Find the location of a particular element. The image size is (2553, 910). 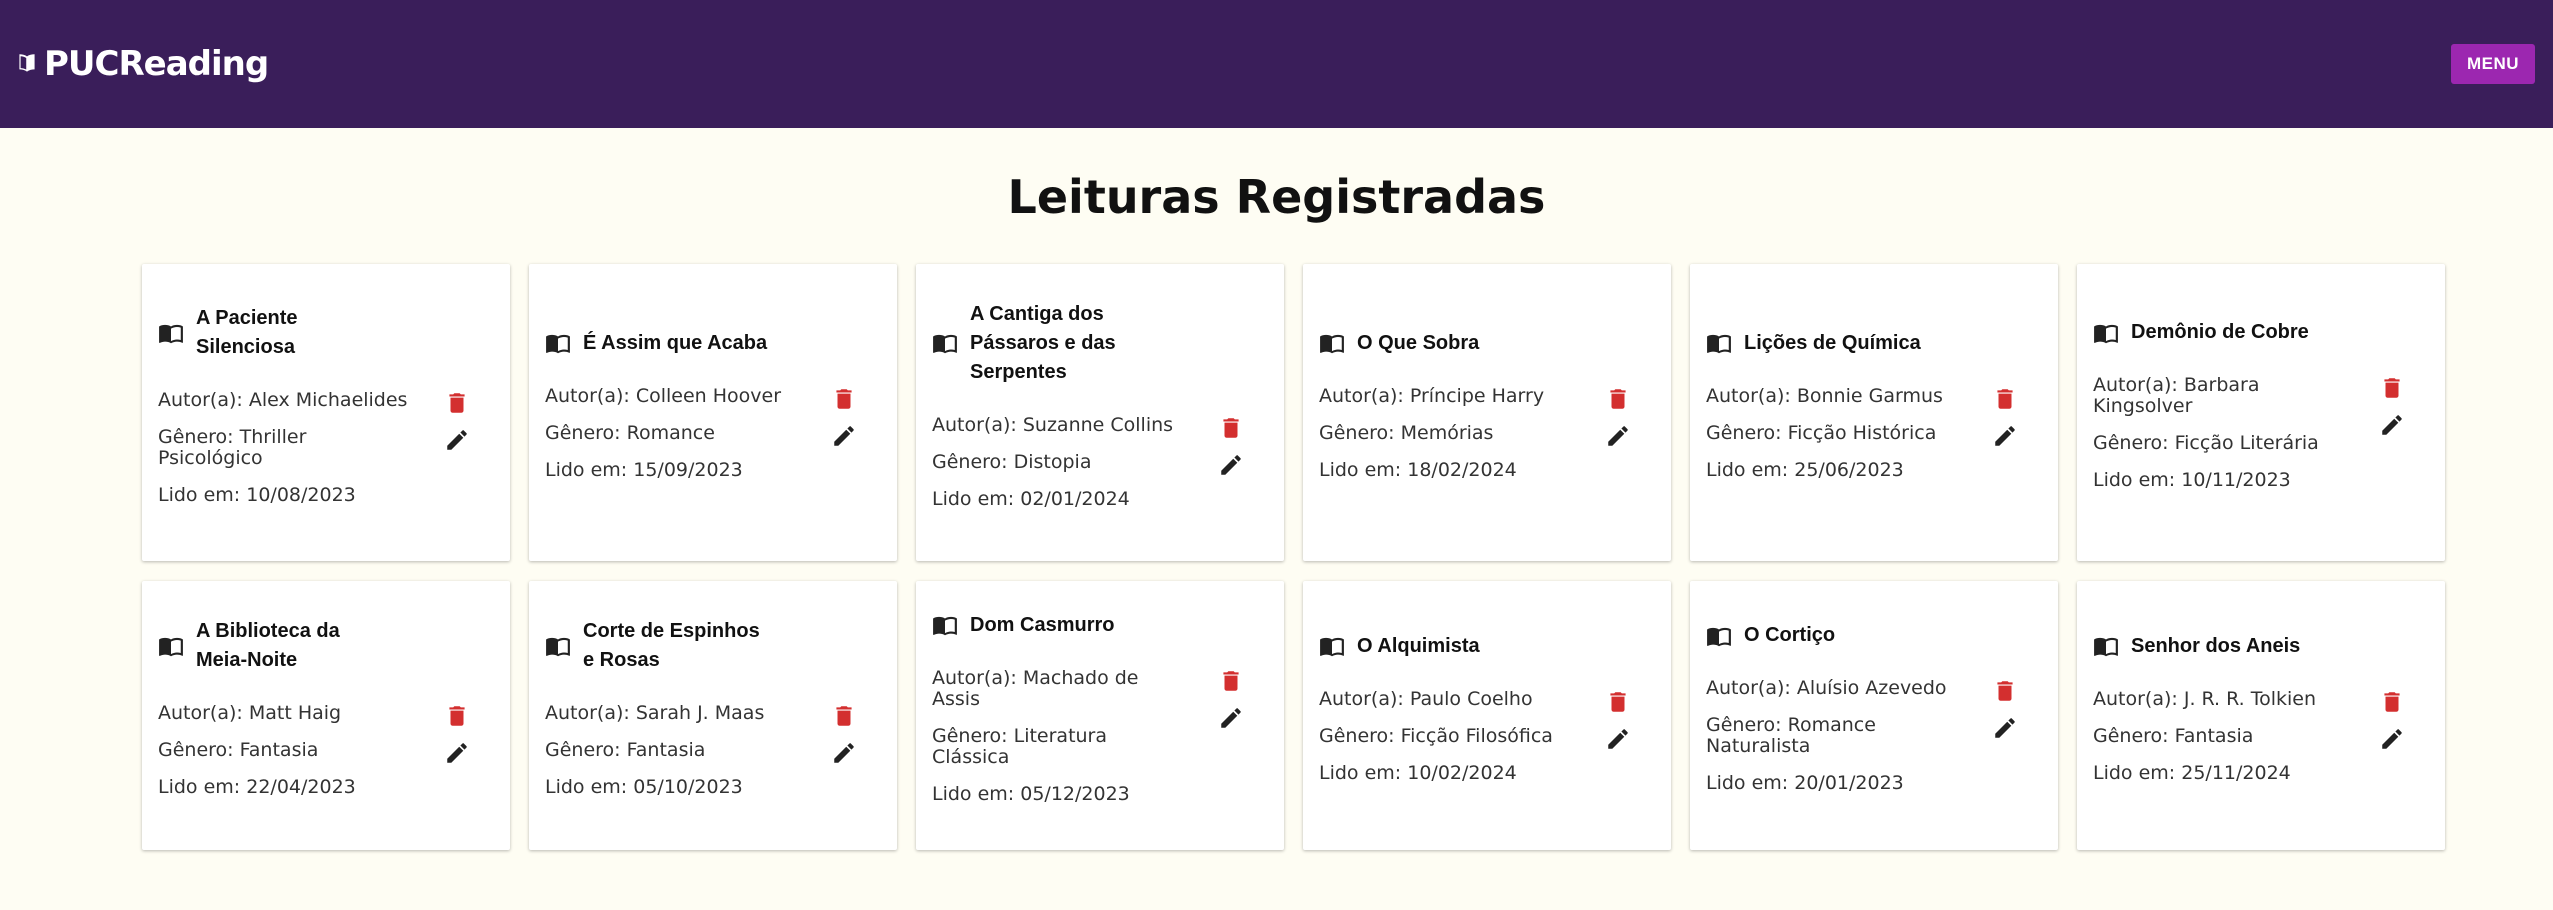

book-read-date: Lido em: 10/02/2024 is located at coordinates (1418, 772).